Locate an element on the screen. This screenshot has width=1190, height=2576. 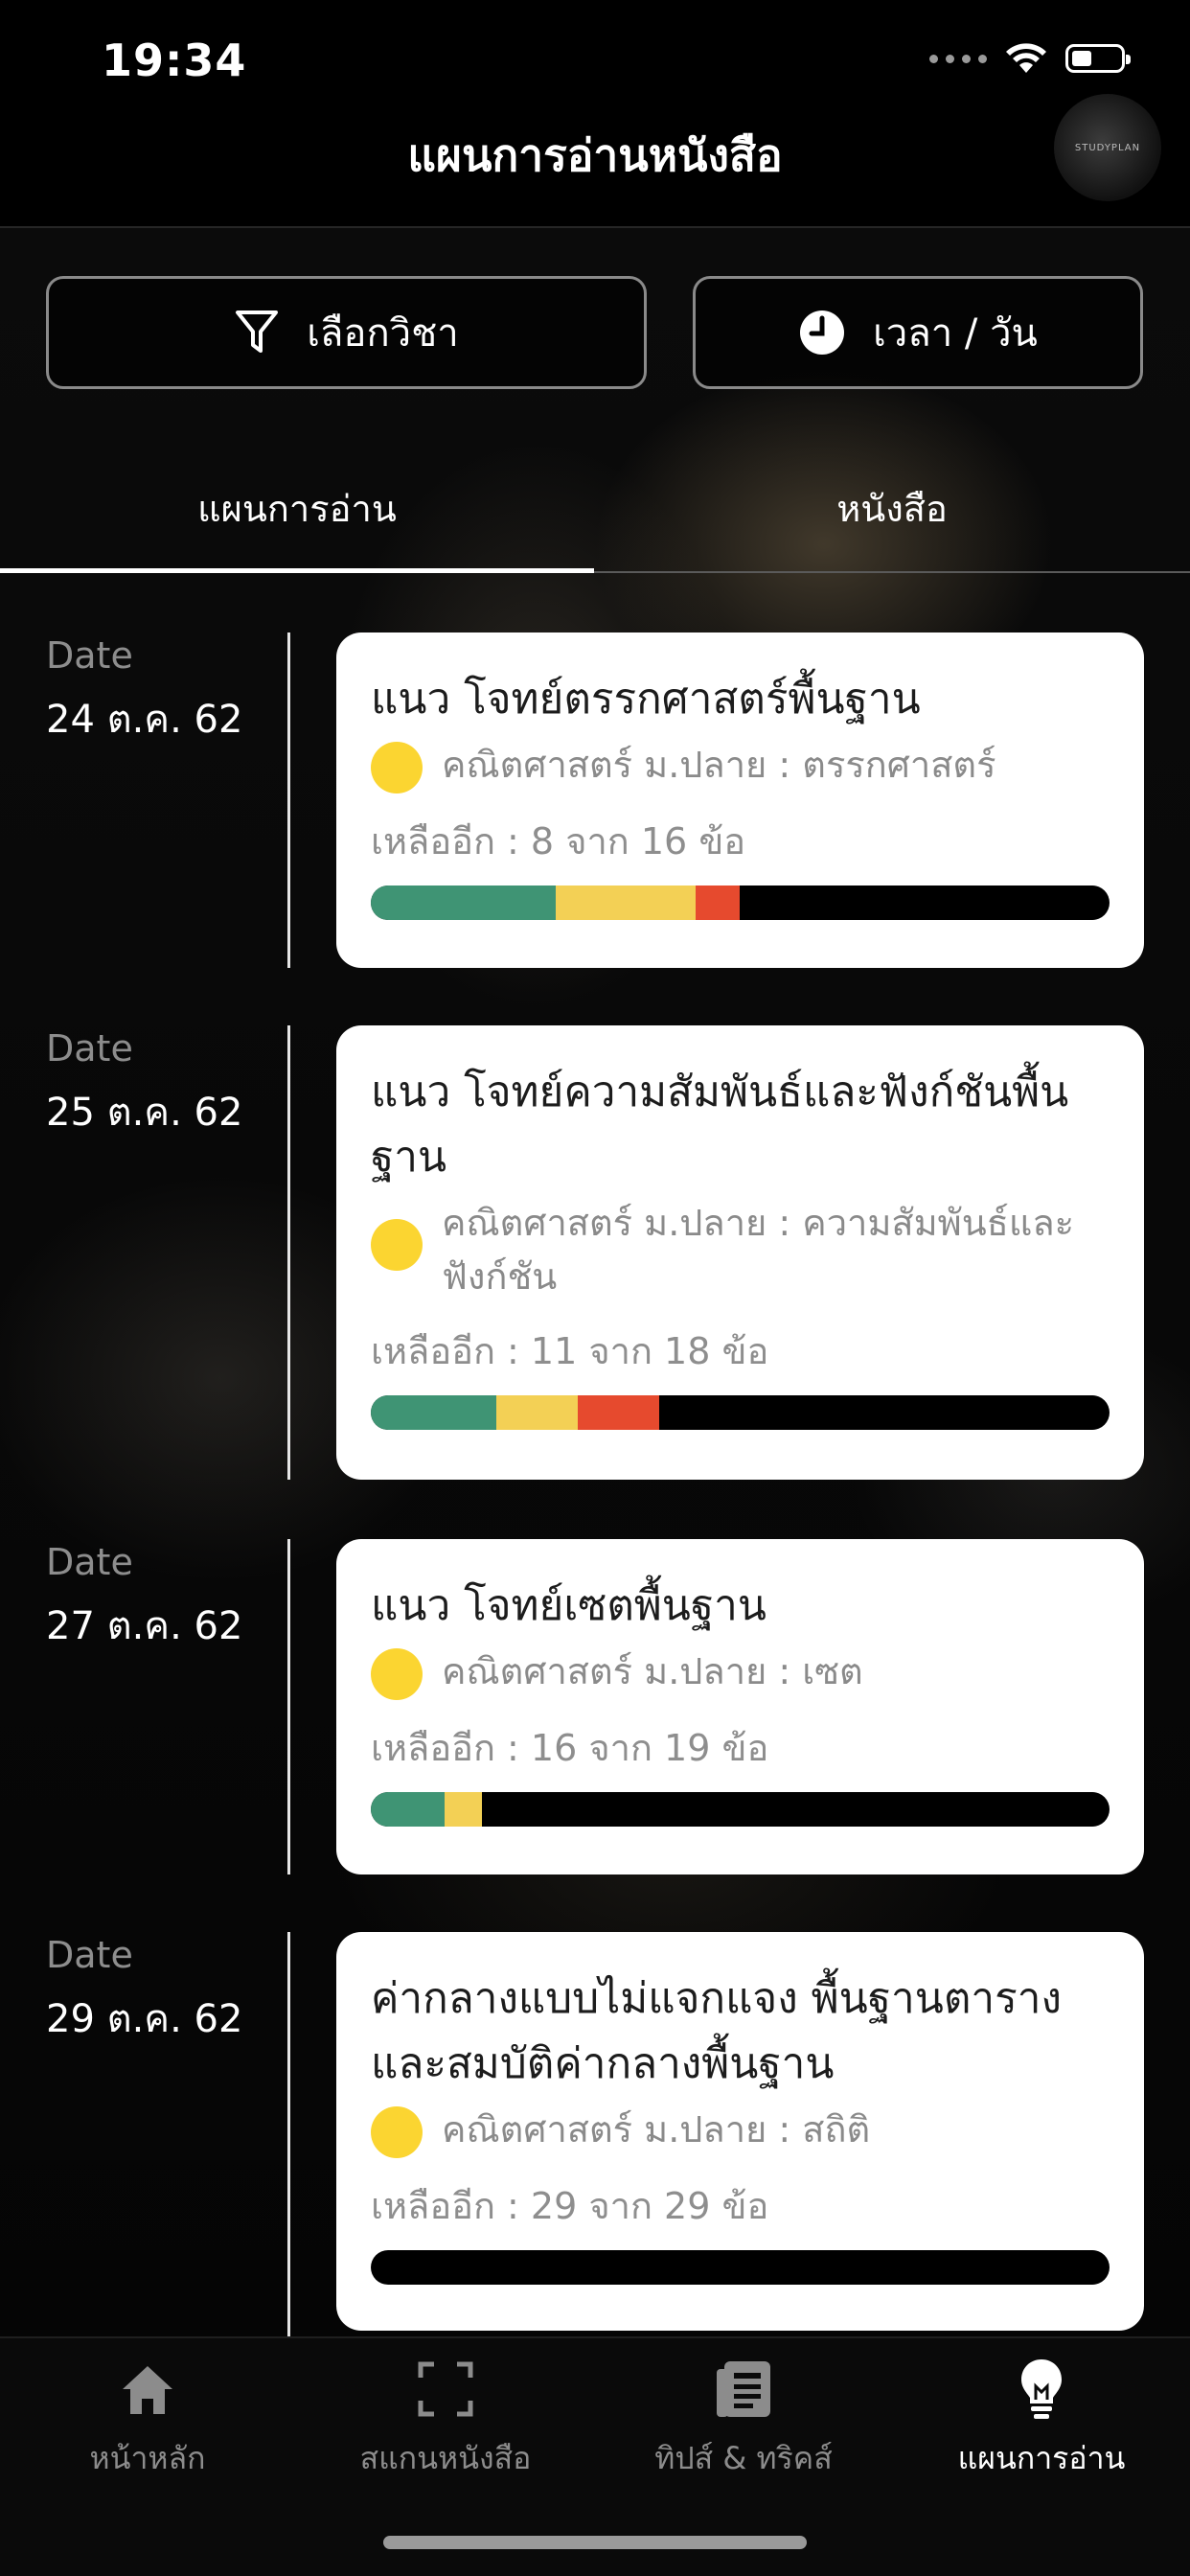
plan-subject: คณิตศาสตร์ ม.ปลาย : สถิติ is located at coordinates (656, 2129).